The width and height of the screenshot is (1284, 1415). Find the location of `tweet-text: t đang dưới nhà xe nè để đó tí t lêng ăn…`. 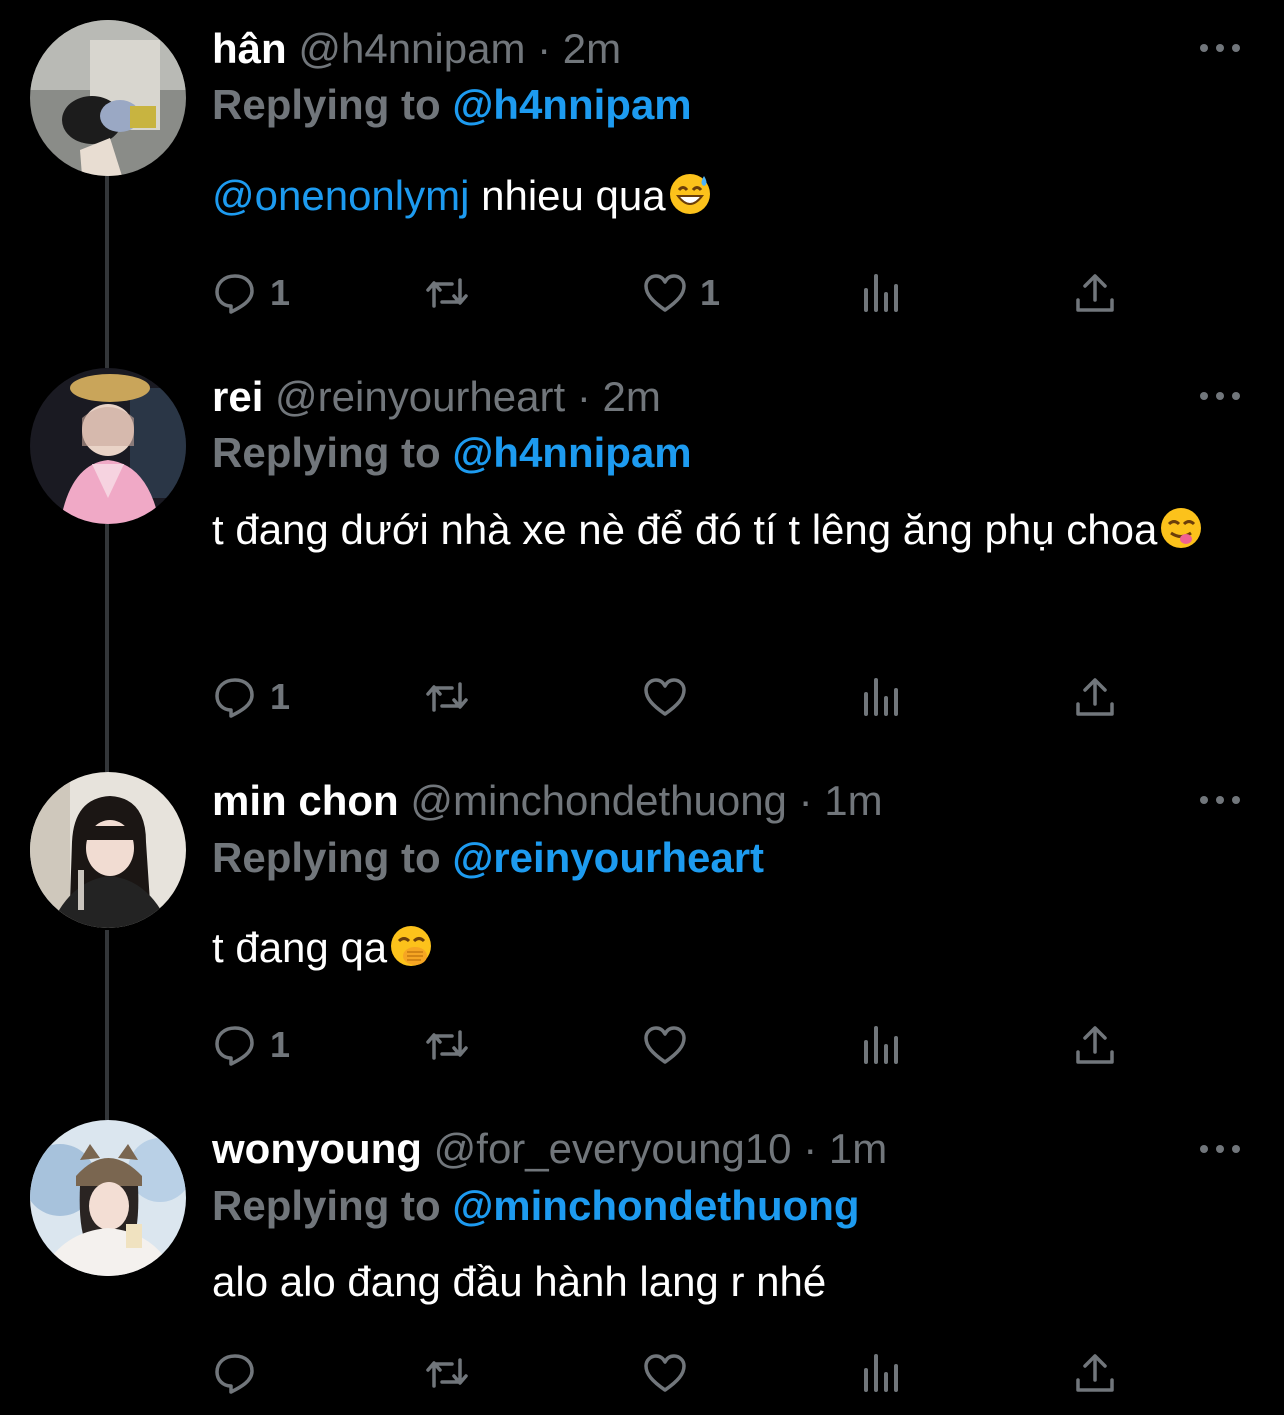

tweet-text: t đang dưới nhà xe nè để đó tí t lêng ăn… is located at coordinates (732, 530).